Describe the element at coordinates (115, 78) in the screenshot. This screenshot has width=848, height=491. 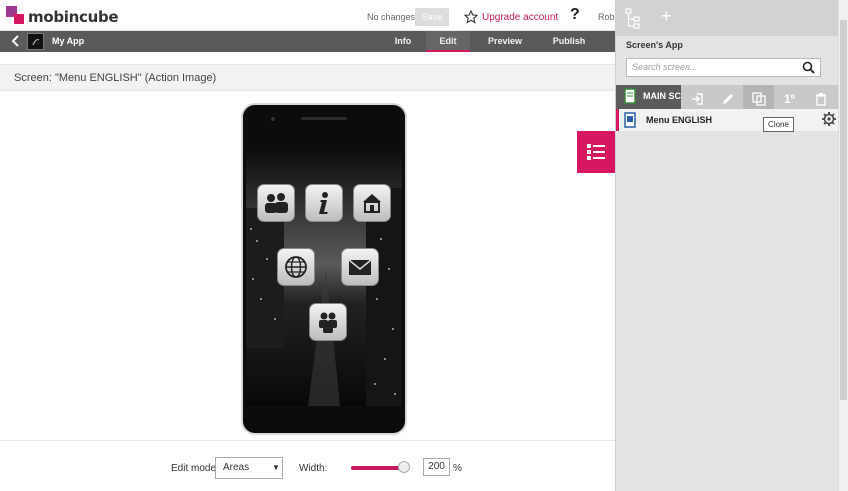
I see `screen-title: Screen: "Menu ENGLISH" (Action Image)` at that location.